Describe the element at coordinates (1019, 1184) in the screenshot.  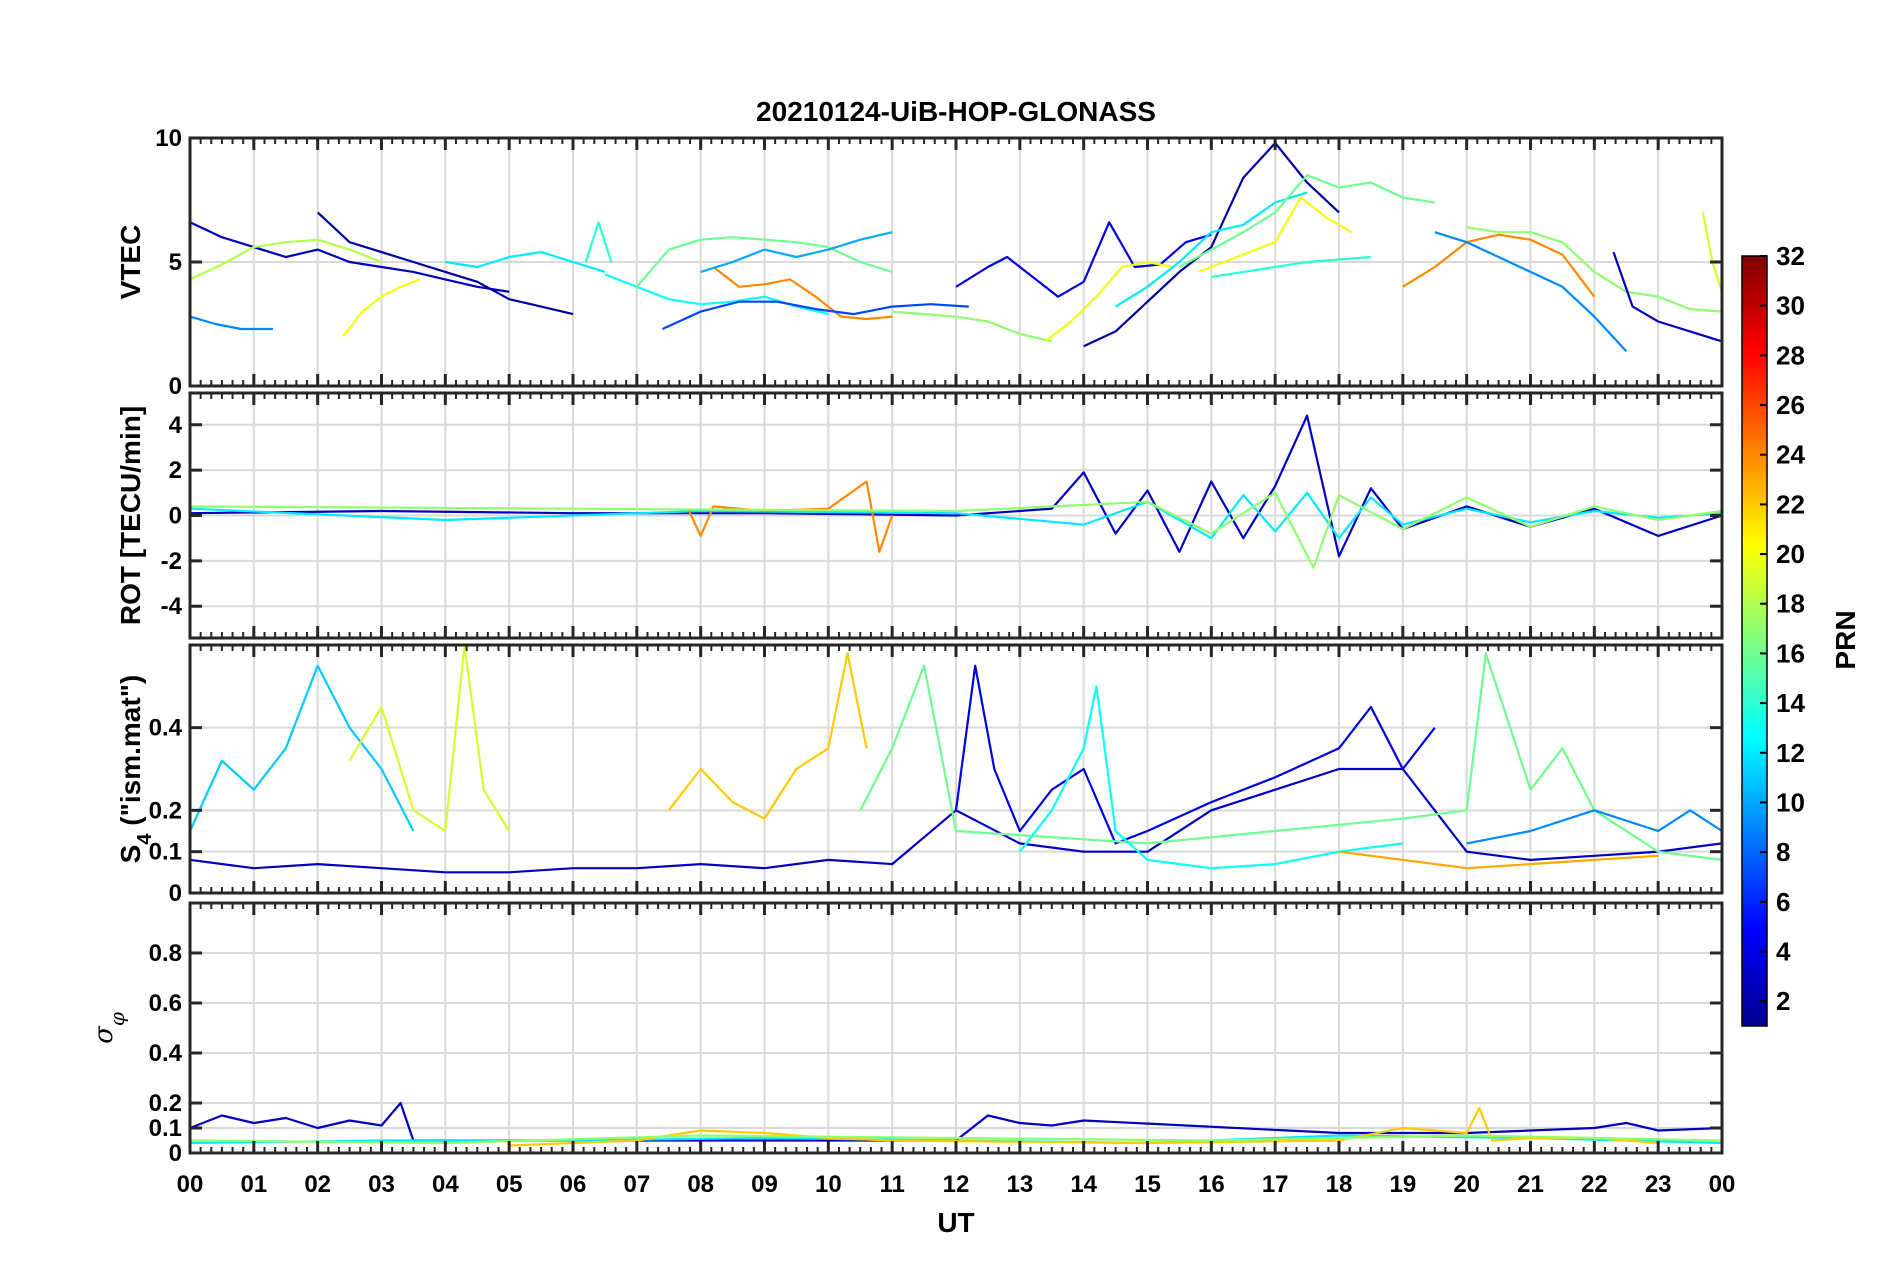
I see `x-tick-label: 13` at that location.